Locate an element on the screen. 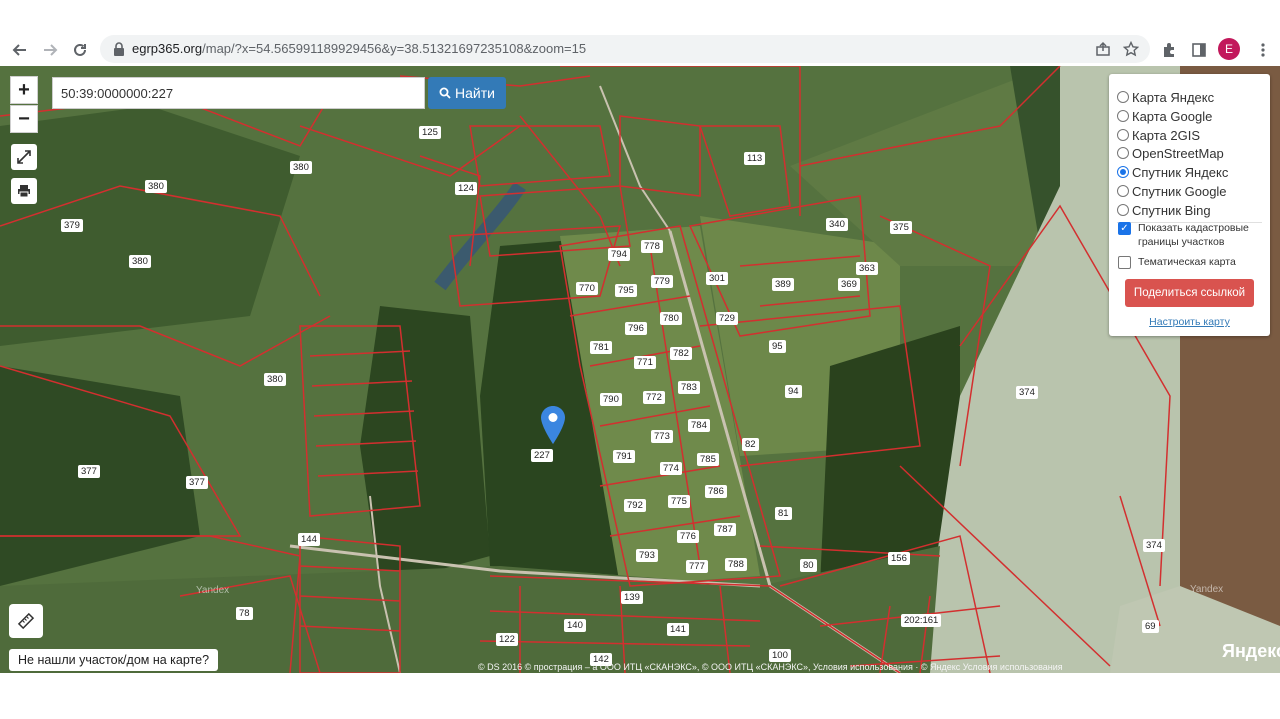 This screenshot has width=1280, height=719. parcel-label: 202:161 is located at coordinates (921, 620).